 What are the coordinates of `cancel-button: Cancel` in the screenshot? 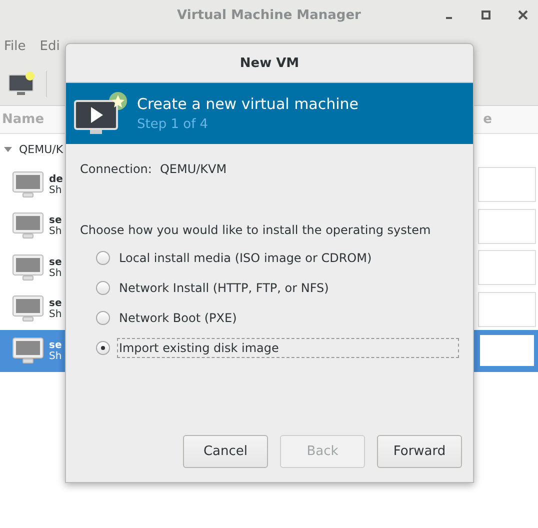 It's located at (225, 451).